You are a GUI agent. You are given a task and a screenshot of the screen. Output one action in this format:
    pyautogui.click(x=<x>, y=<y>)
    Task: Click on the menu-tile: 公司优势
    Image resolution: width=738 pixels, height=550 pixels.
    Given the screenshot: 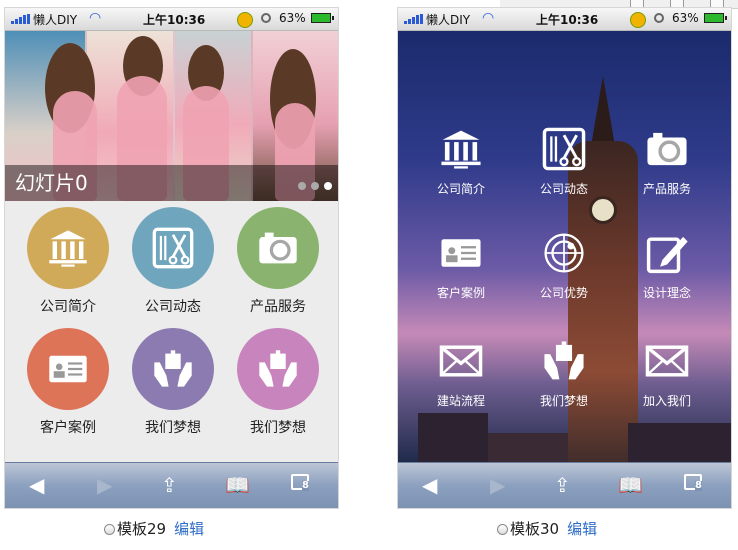 What is the action you would take?
    pyautogui.click(x=564, y=265)
    